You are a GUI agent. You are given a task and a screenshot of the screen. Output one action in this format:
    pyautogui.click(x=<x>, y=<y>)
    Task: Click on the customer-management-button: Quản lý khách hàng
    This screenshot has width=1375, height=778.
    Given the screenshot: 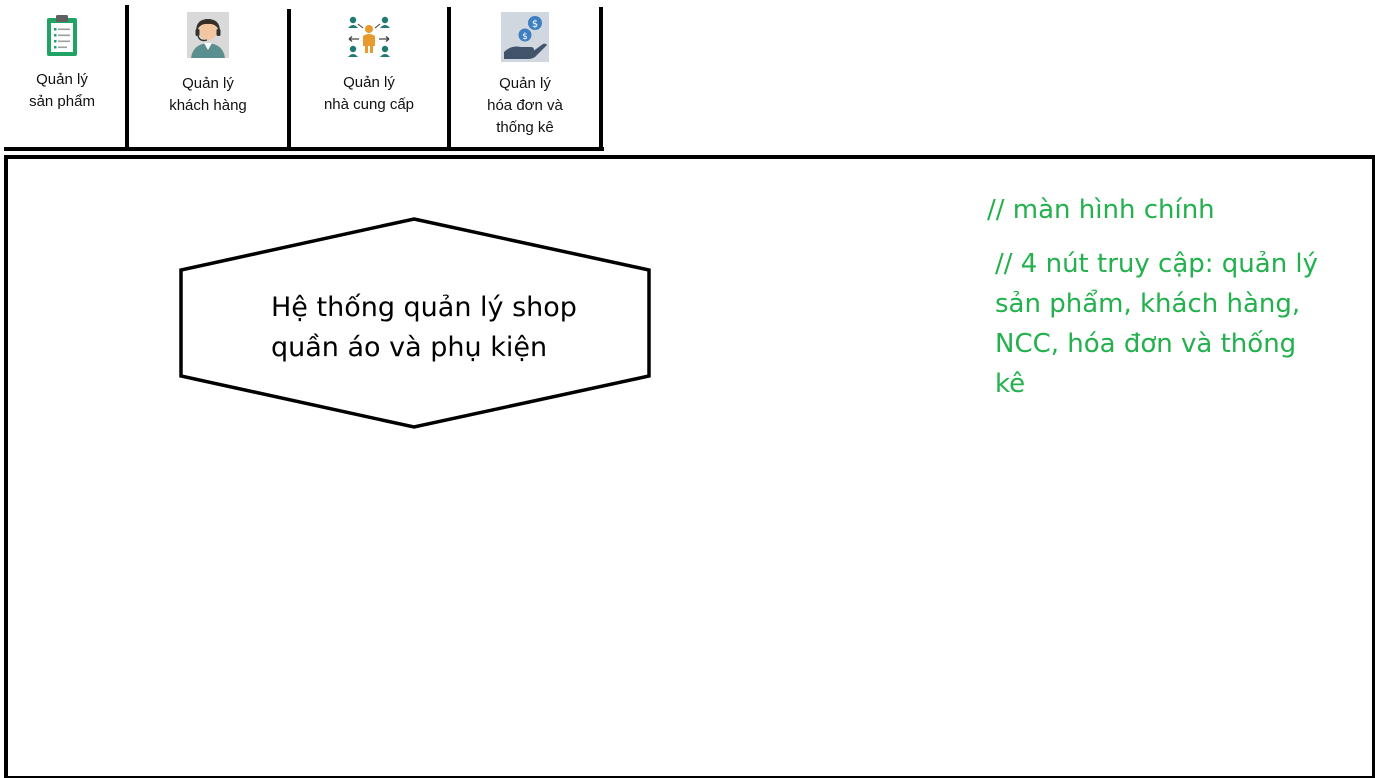 What is the action you would take?
    pyautogui.click(x=208, y=77)
    